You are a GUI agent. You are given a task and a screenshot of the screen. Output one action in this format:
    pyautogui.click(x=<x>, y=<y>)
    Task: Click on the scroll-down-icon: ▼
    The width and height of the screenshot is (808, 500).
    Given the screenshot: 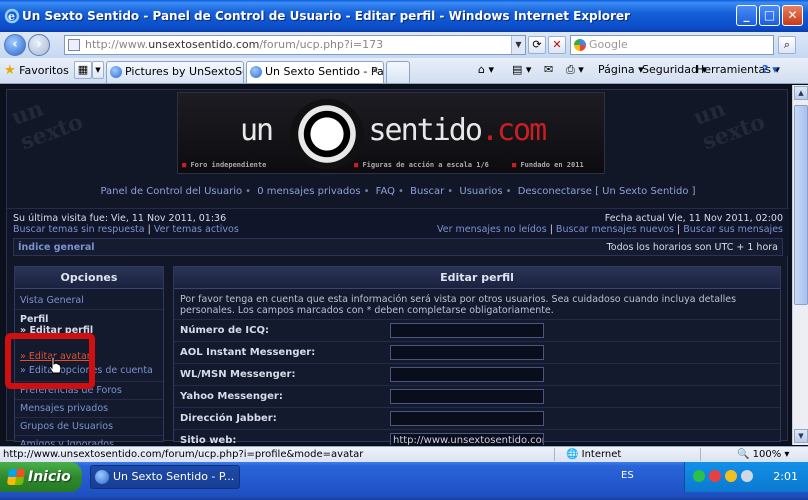 What is the action you would take?
    pyautogui.click(x=801, y=436)
    